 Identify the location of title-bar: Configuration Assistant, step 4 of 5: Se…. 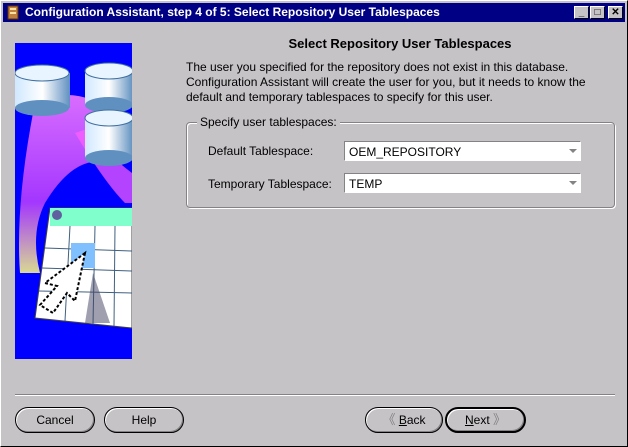
(314, 12).